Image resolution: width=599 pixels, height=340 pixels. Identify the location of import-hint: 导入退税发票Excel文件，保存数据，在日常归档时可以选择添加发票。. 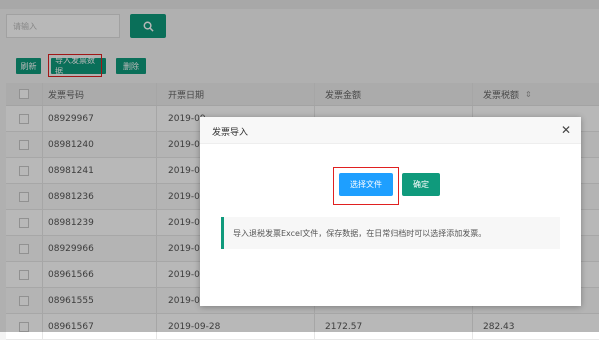
(390, 233).